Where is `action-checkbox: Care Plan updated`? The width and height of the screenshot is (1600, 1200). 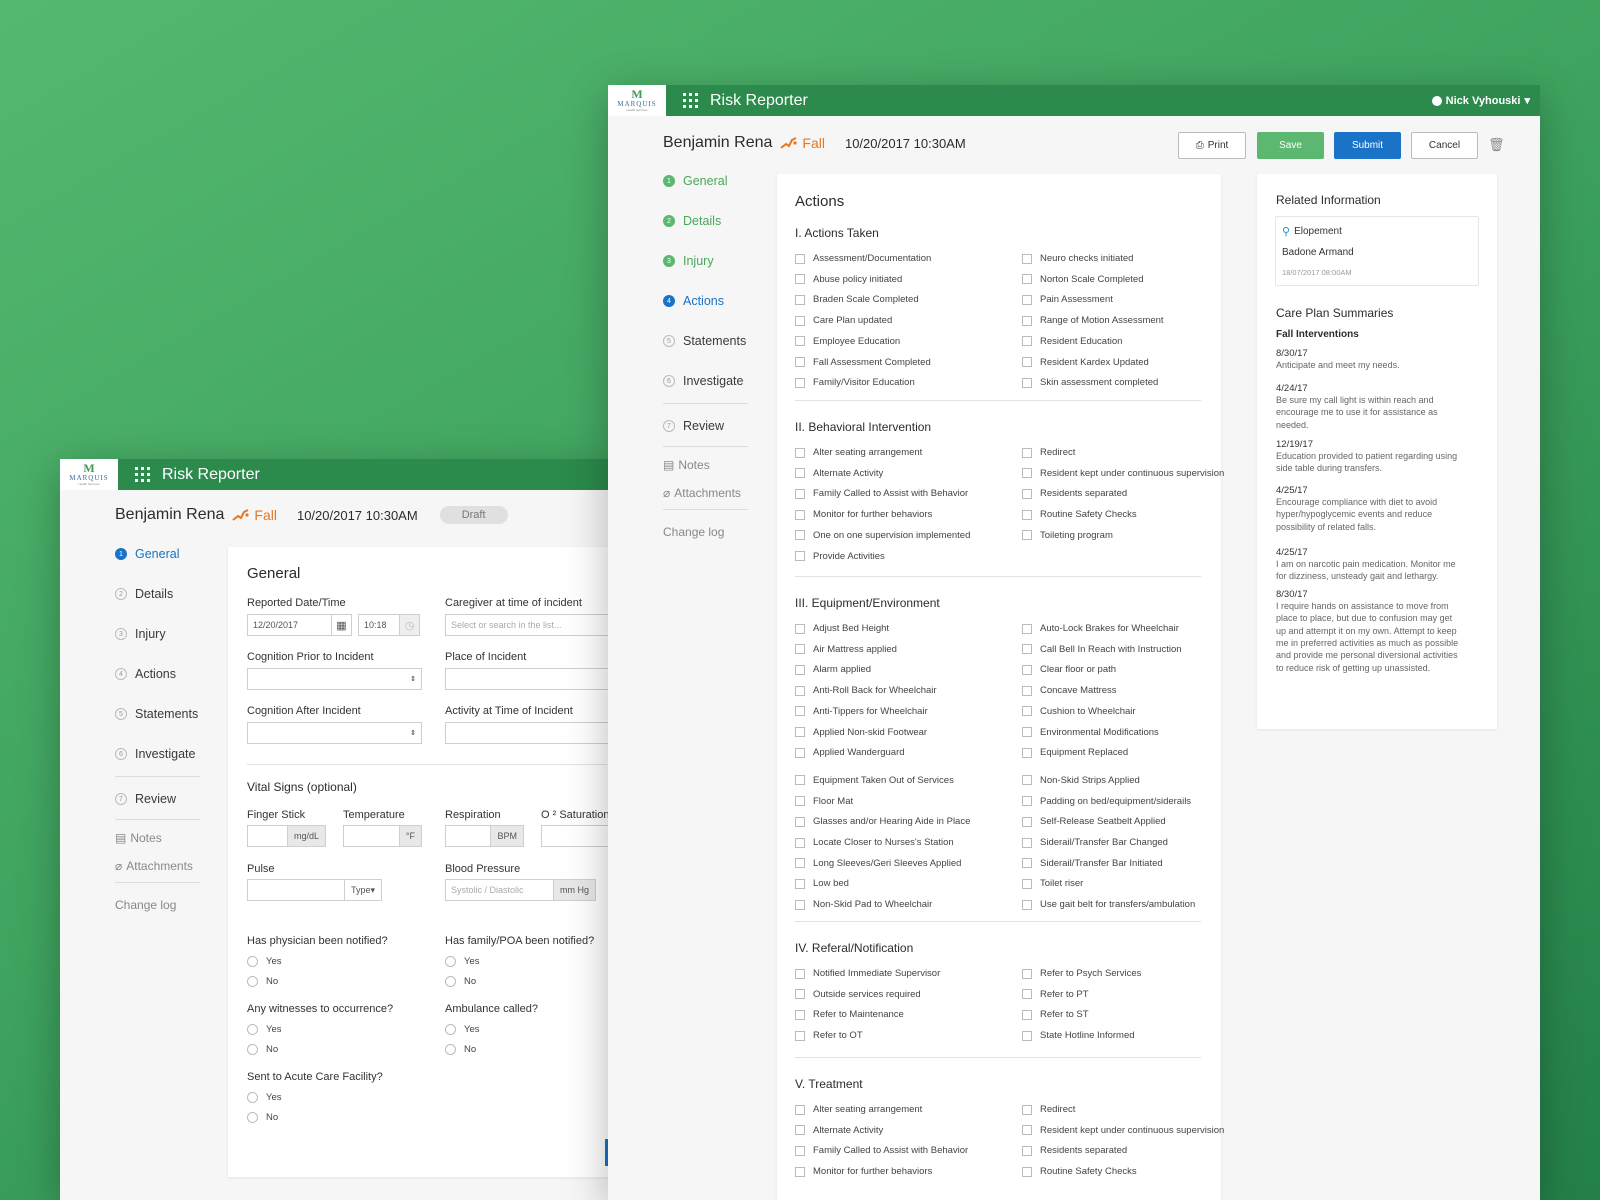 action-checkbox: Care Plan updated is located at coordinates (843, 320).